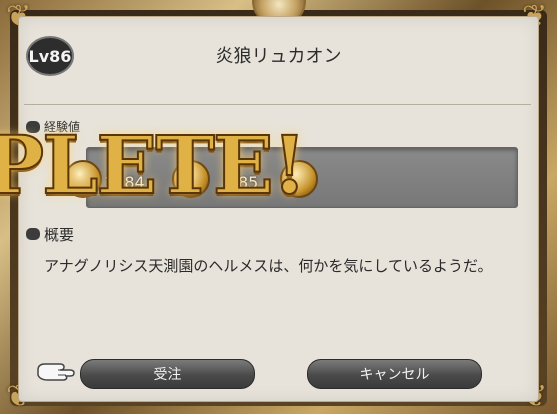 The height and width of the screenshot is (414, 557). I want to click on complete-overlay-text: PLETE!, so click(154, 165).